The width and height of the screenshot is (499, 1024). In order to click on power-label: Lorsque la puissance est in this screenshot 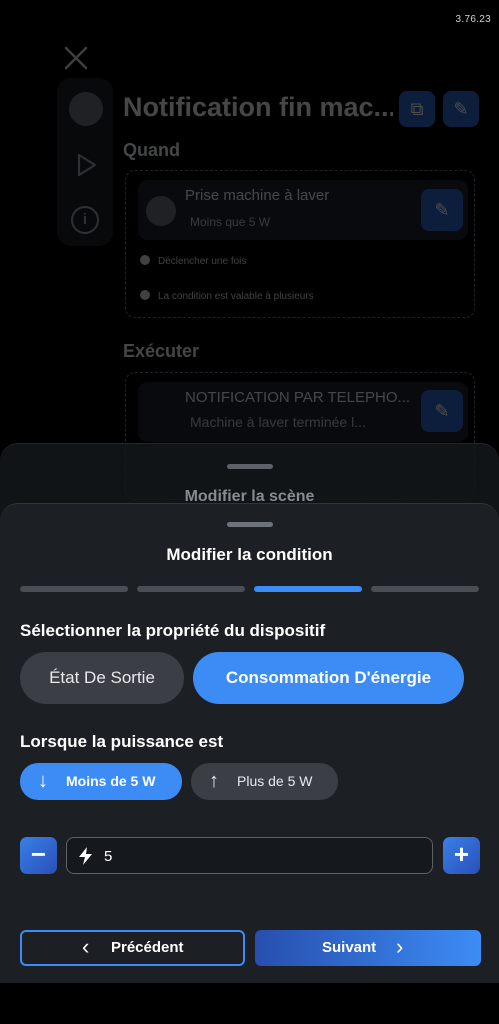, I will do `click(122, 741)`.